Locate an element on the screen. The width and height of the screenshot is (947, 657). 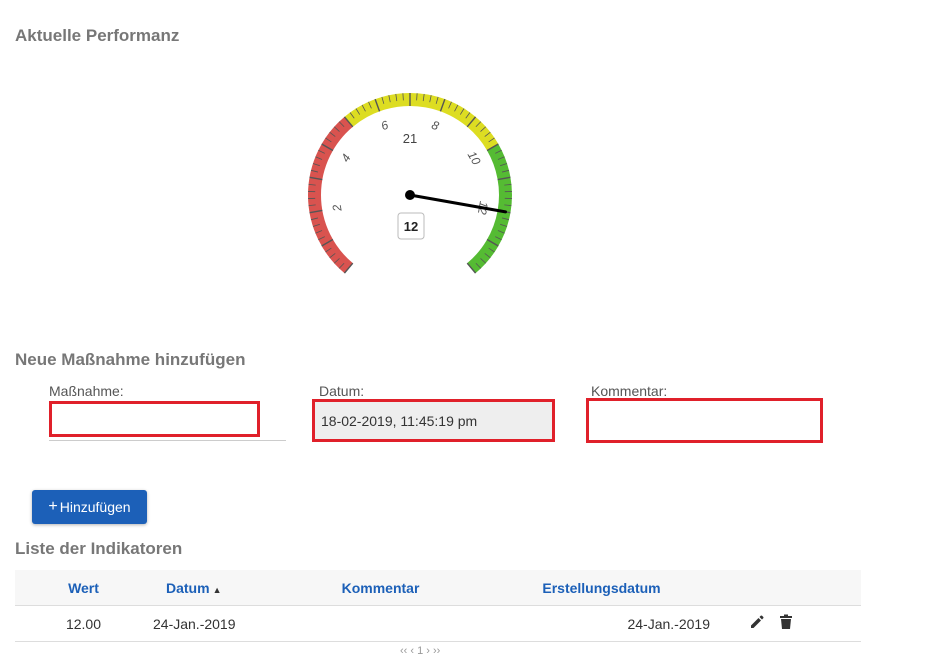
comment-label: Kommentar: is located at coordinates (629, 391).